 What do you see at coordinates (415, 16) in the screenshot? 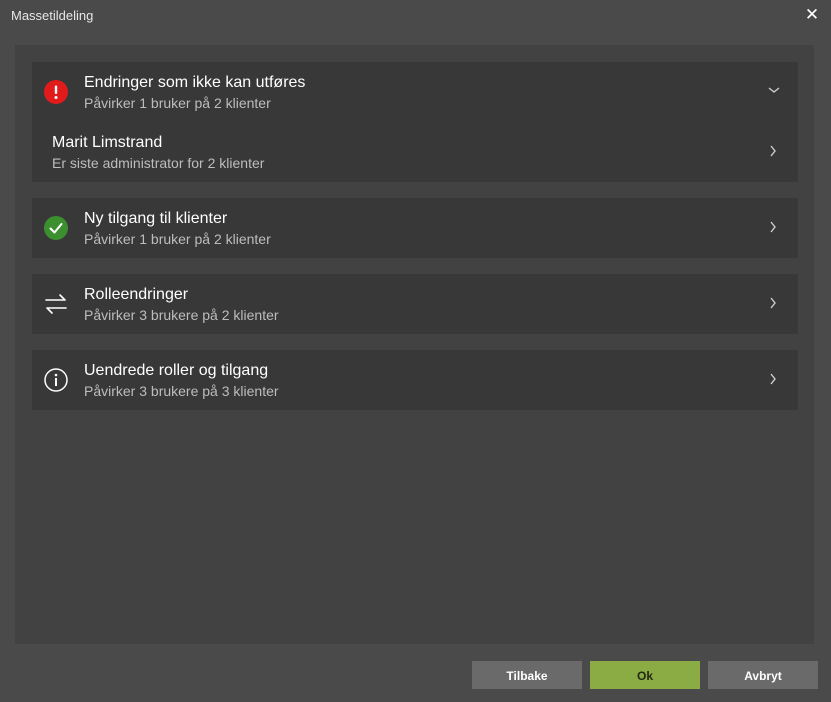
I see `dialog-titlebar: Massetildeling ✕` at bounding box center [415, 16].